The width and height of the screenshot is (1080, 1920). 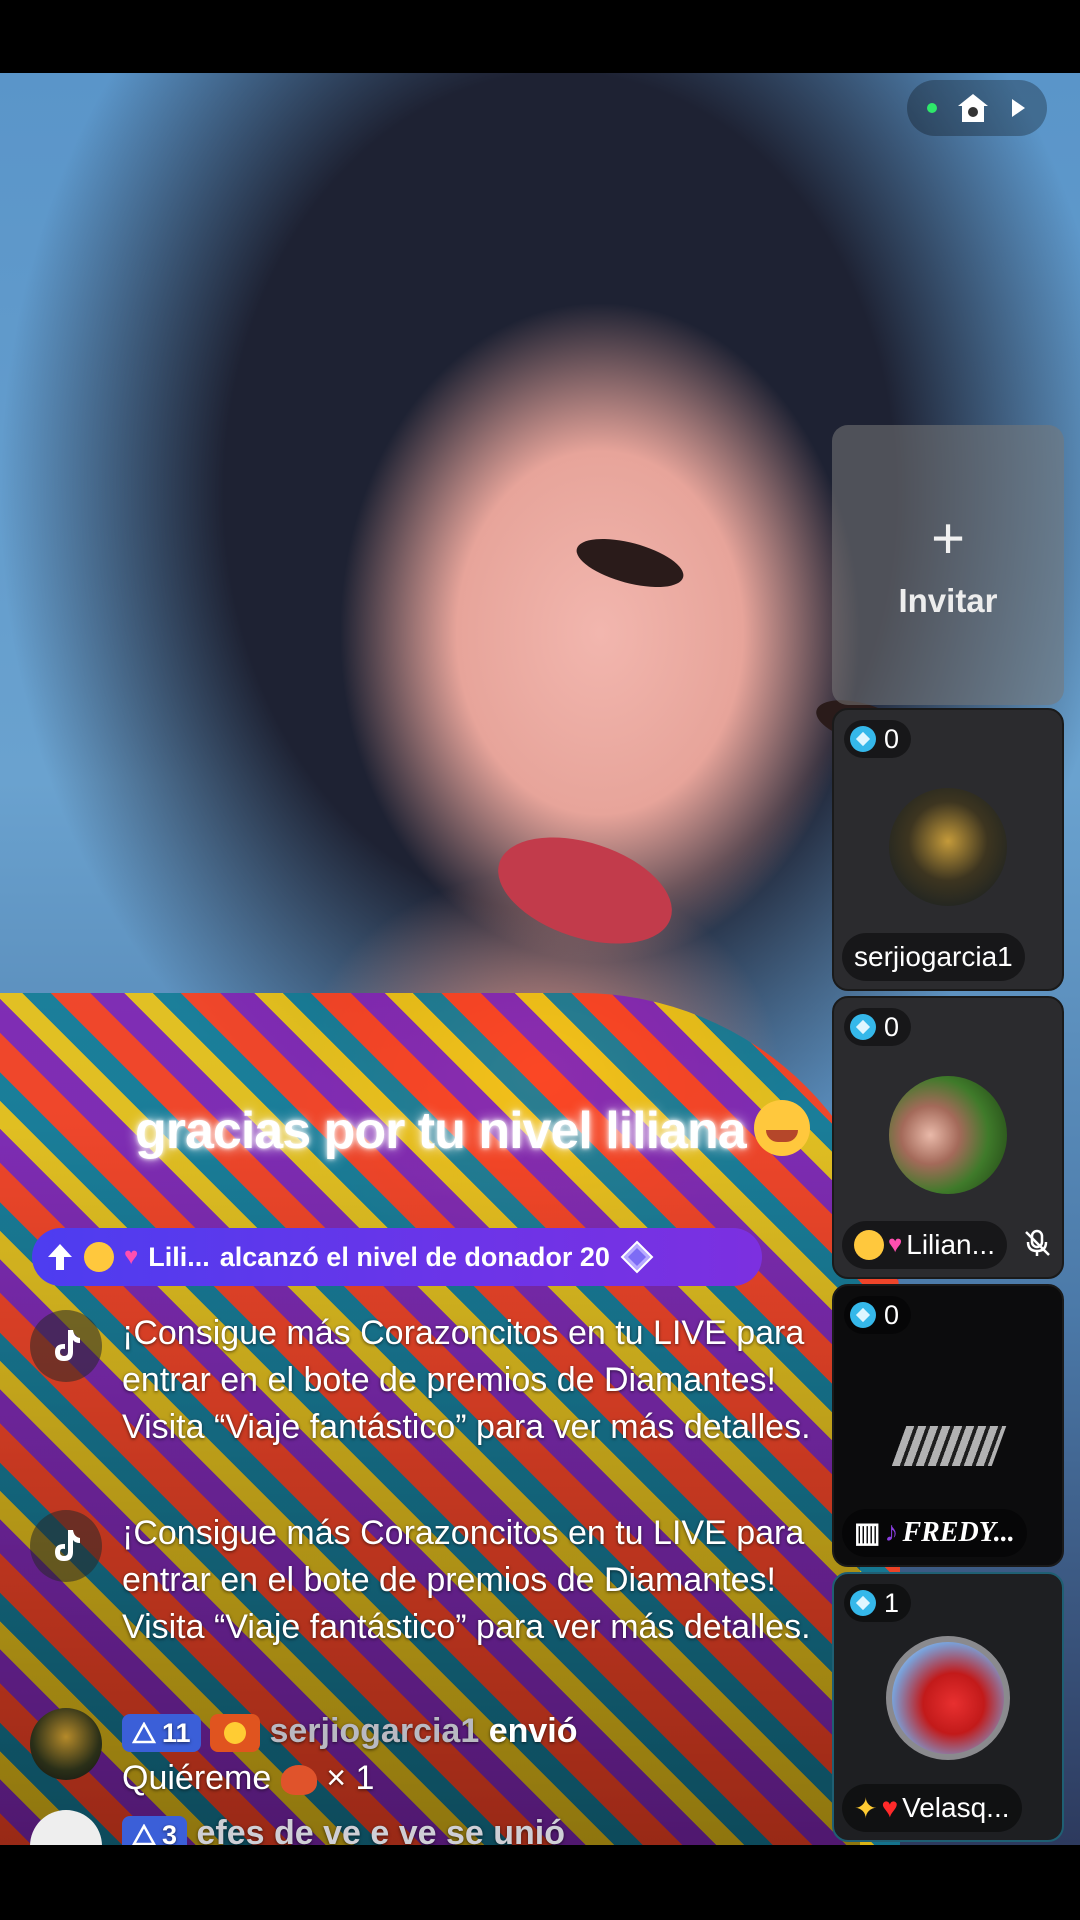 What do you see at coordinates (867, 1533) in the screenshot?
I see `piano-emoji-icon: ▥` at bounding box center [867, 1533].